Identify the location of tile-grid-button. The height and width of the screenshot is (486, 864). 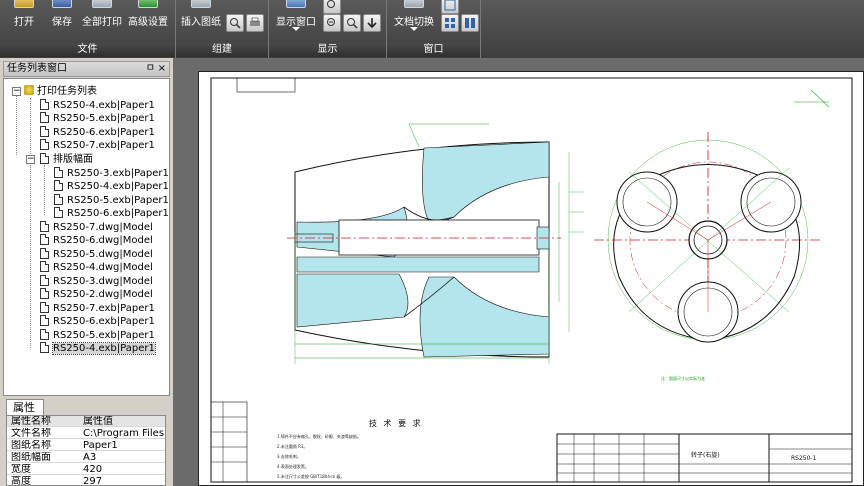
(450, 23).